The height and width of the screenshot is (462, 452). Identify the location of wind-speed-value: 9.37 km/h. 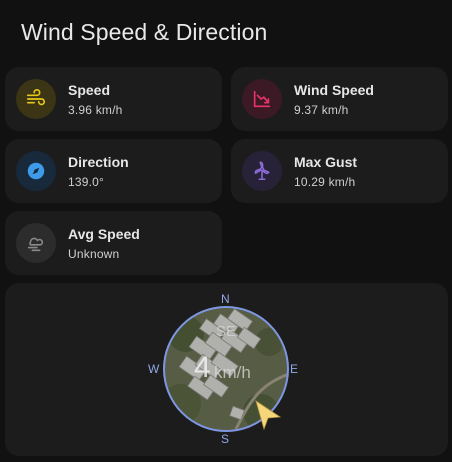
(321, 110).